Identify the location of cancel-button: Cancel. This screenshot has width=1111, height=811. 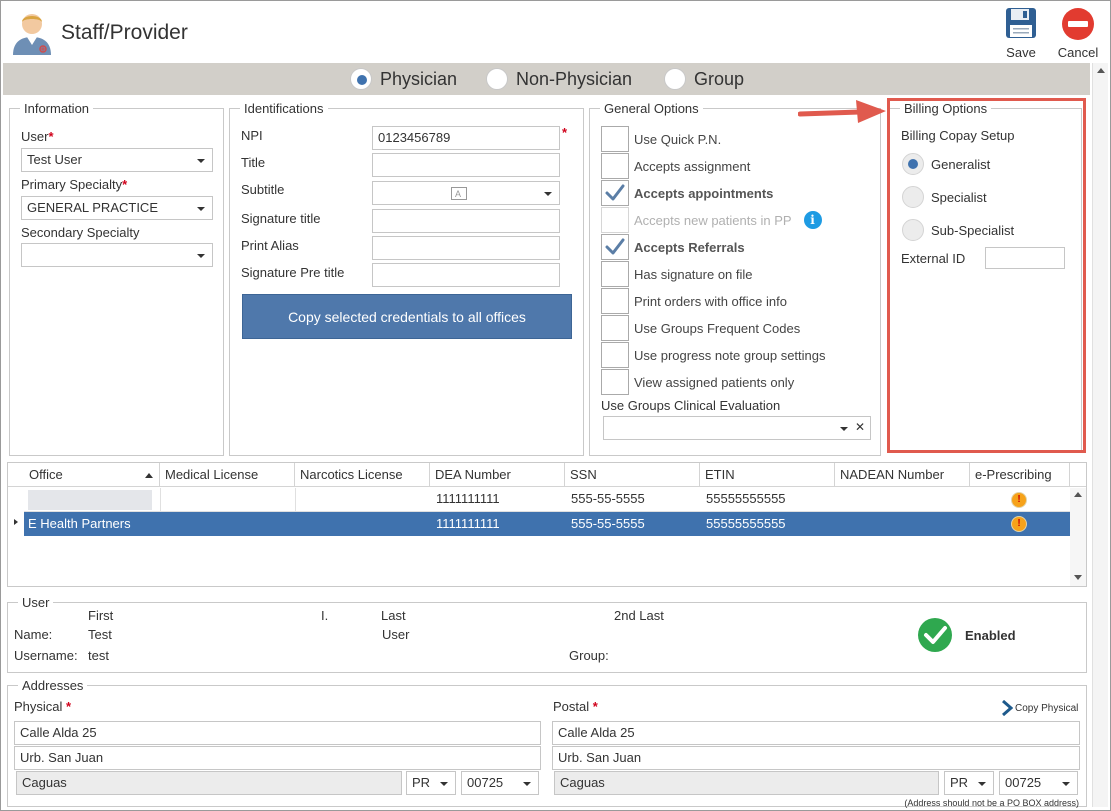
(1078, 32).